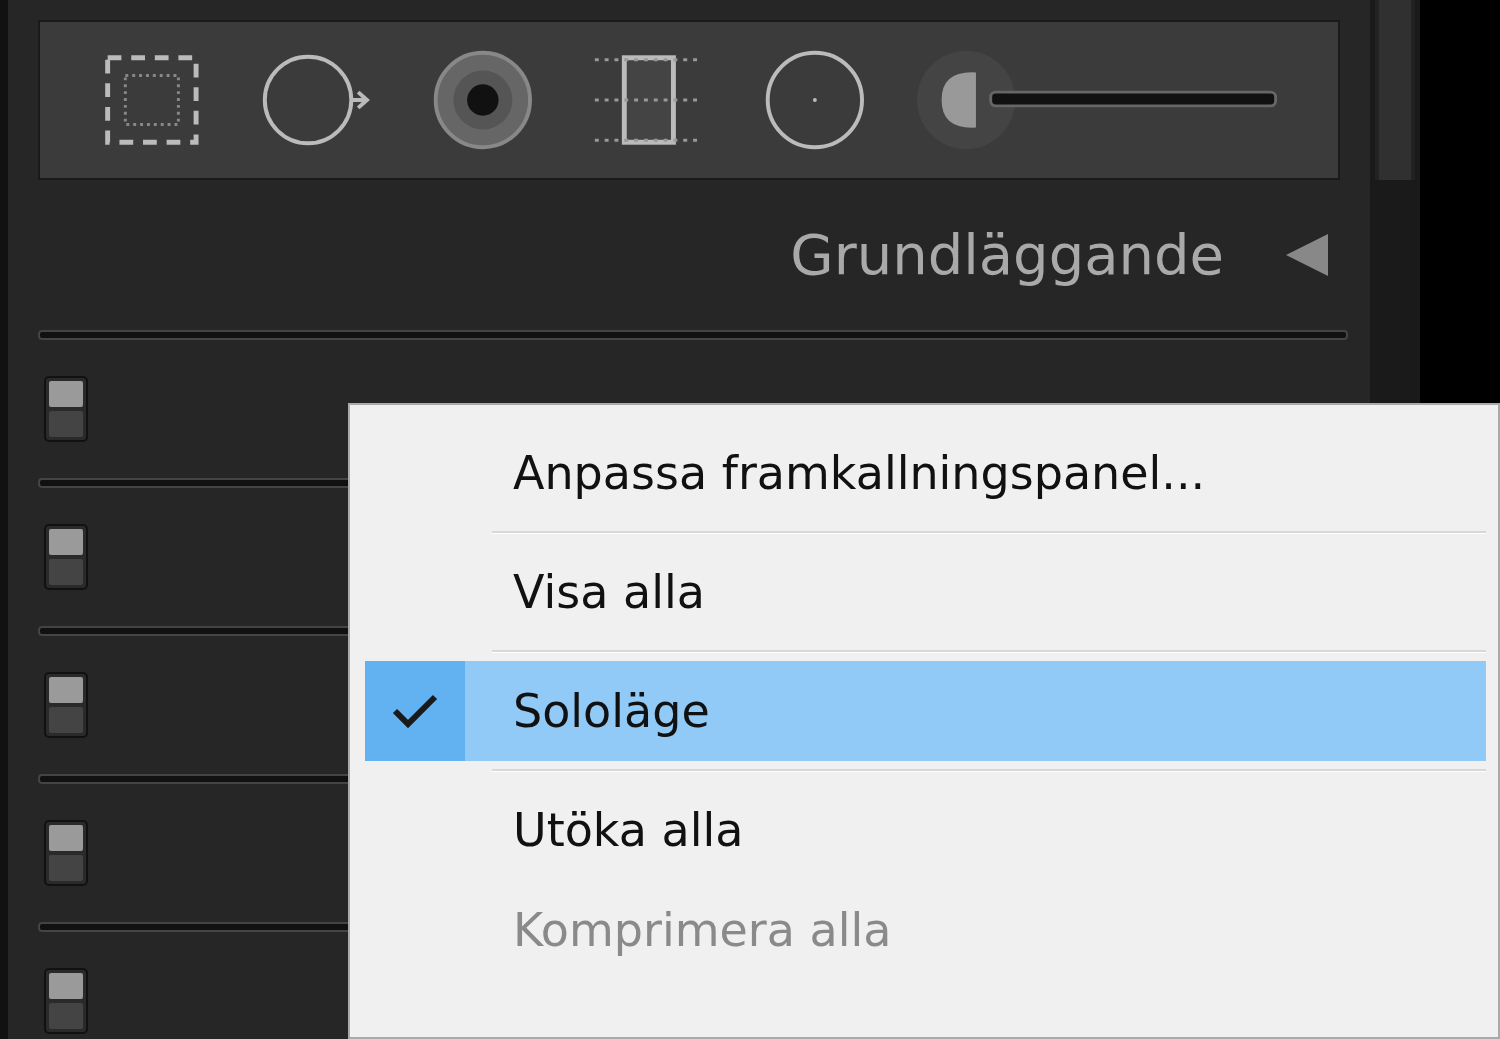 The width and height of the screenshot is (1500, 1039). I want to click on menu-item: Utöka alla, so click(925, 830).